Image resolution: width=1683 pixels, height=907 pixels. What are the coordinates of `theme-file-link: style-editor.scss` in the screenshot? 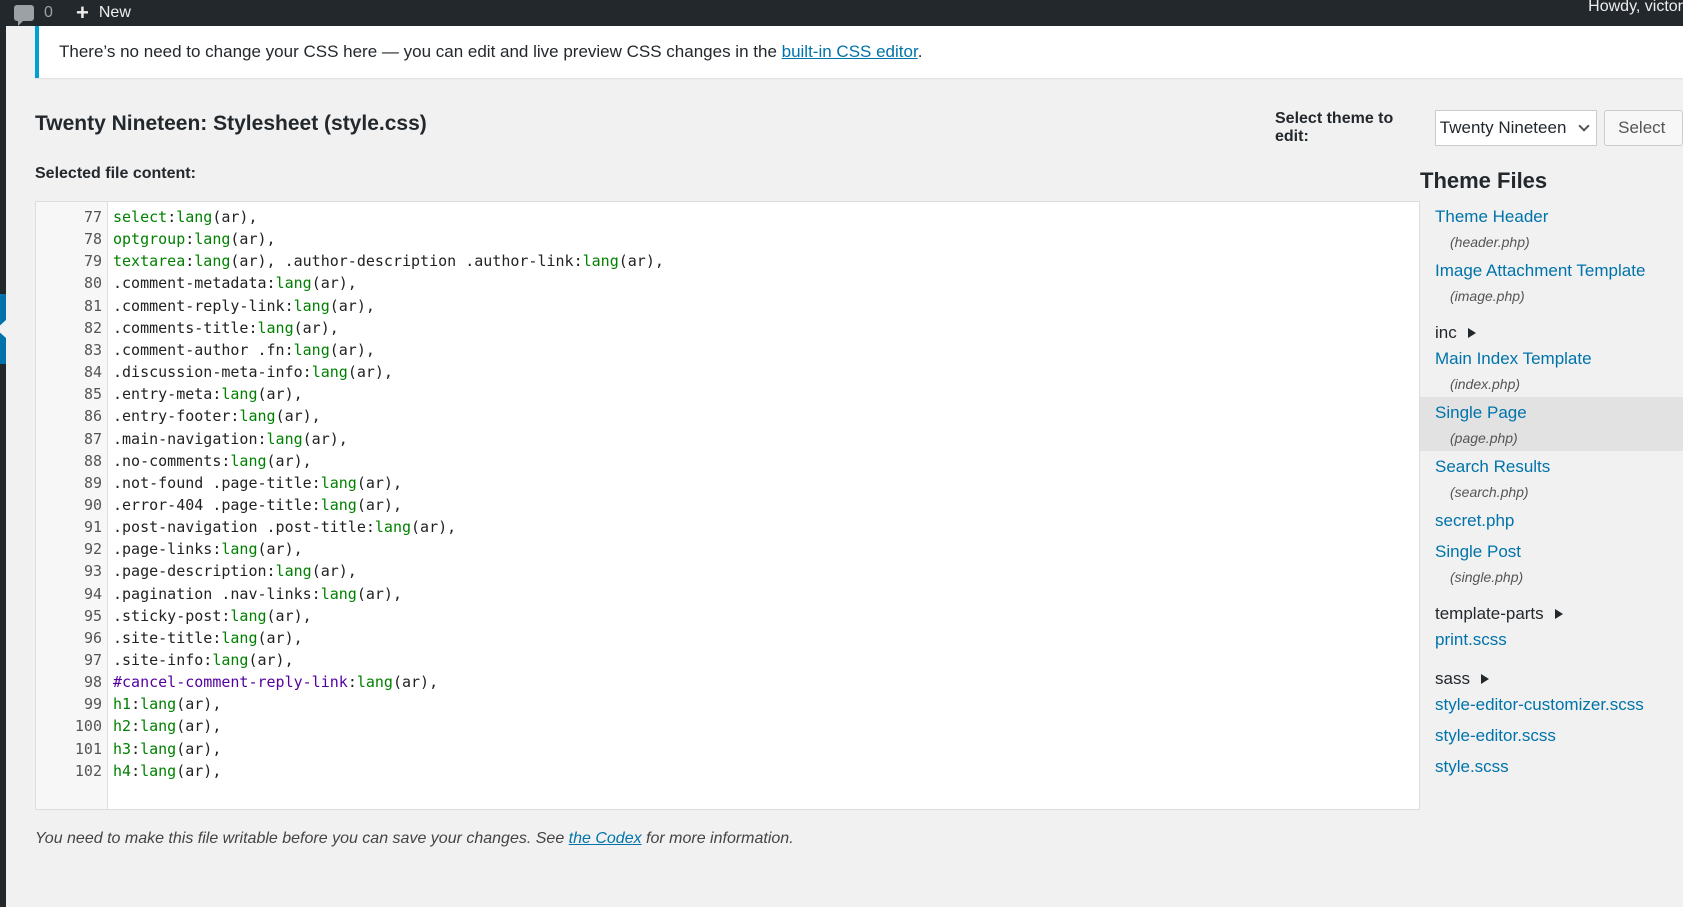 It's located at (1559, 736).